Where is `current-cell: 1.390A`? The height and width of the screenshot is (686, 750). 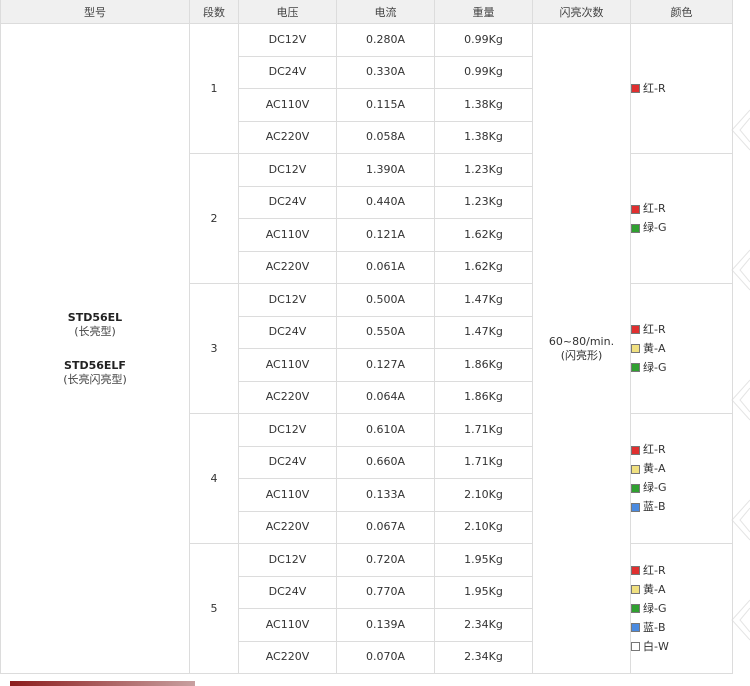 current-cell: 1.390A is located at coordinates (385, 170).